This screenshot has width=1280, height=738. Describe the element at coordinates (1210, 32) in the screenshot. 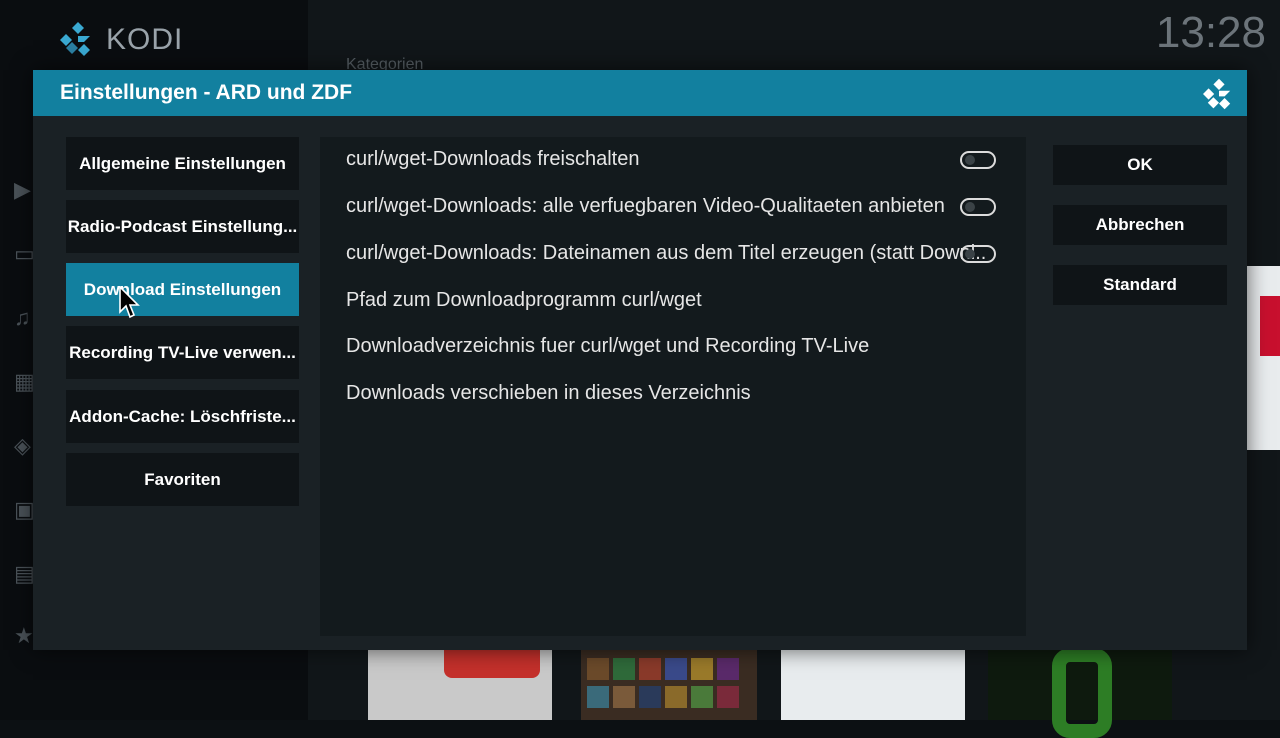

I see `clock: 13:28` at that location.